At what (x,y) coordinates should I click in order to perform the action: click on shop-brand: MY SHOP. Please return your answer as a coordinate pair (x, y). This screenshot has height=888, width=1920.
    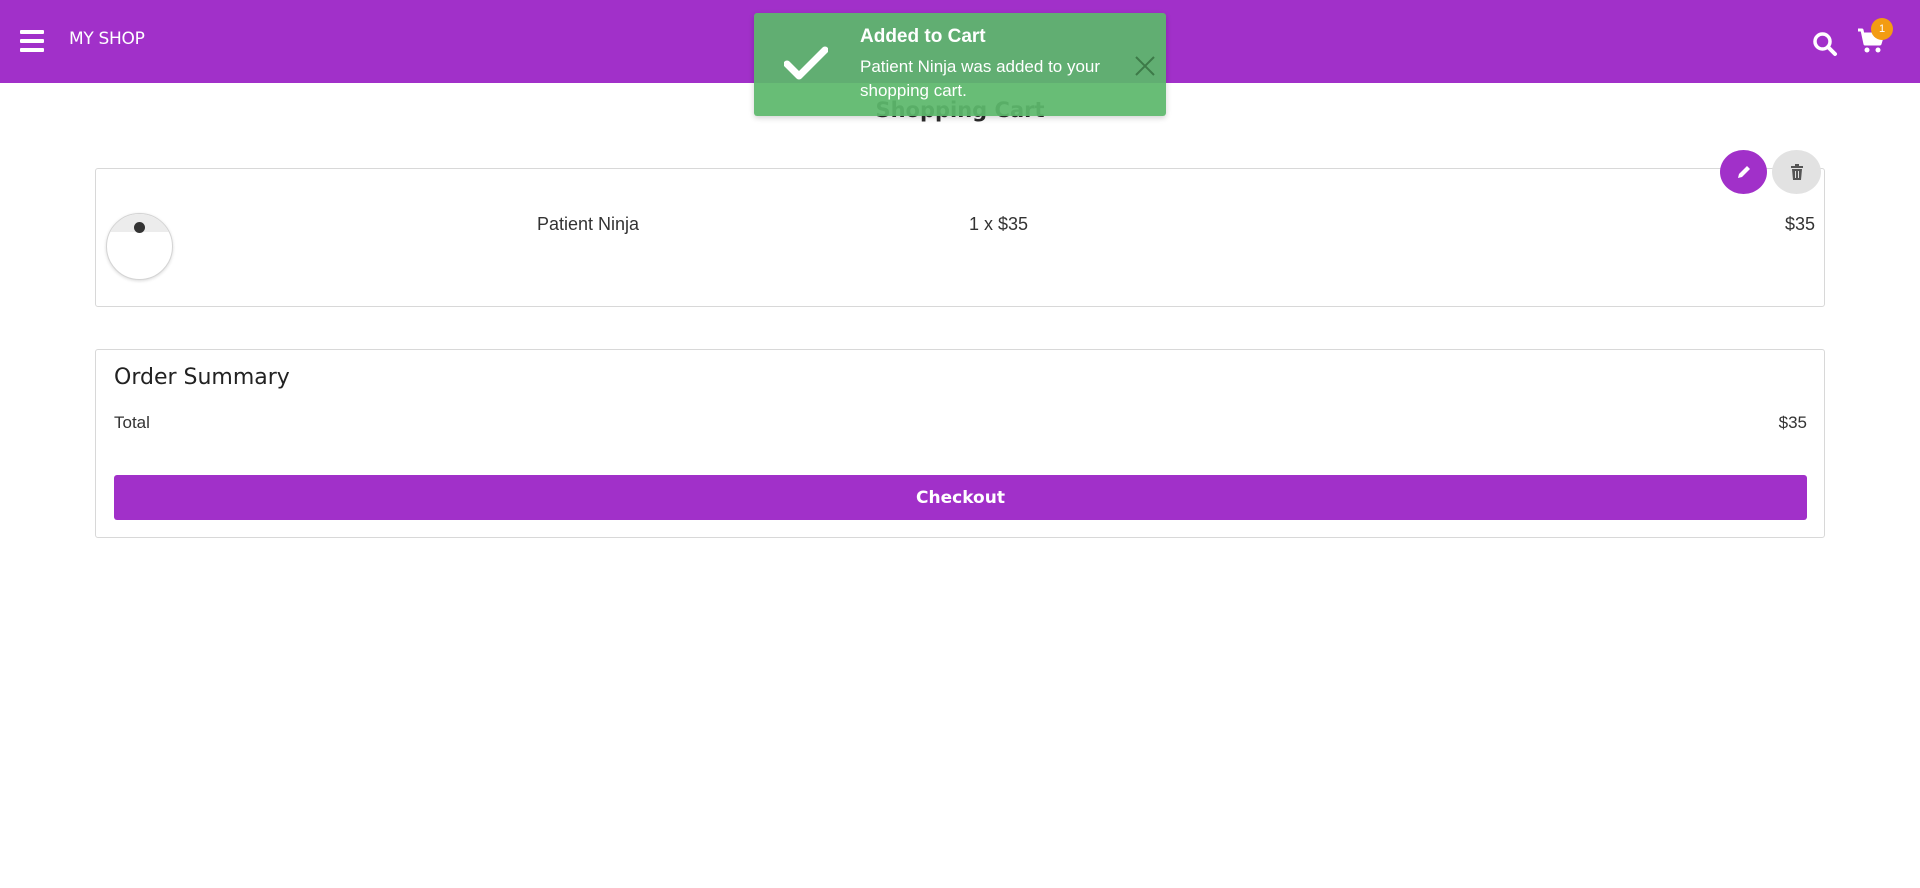
    Looking at the image, I should click on (107, 39).